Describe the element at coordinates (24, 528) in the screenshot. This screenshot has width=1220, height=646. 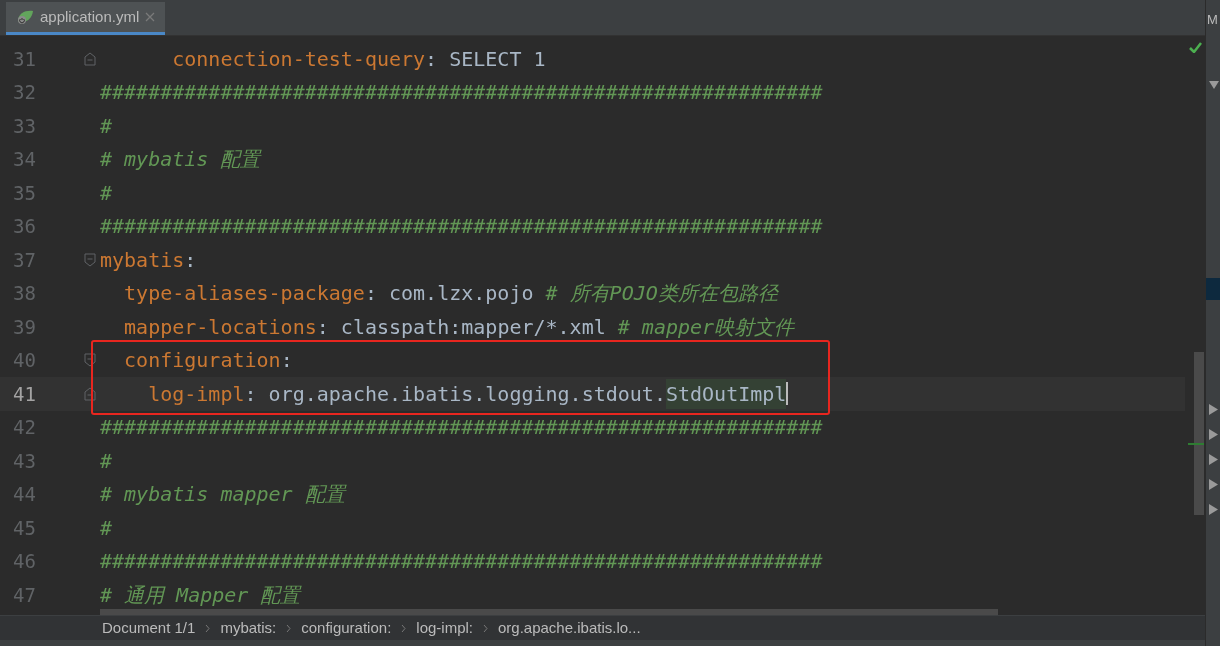
I see `line-number: 45` at that location.